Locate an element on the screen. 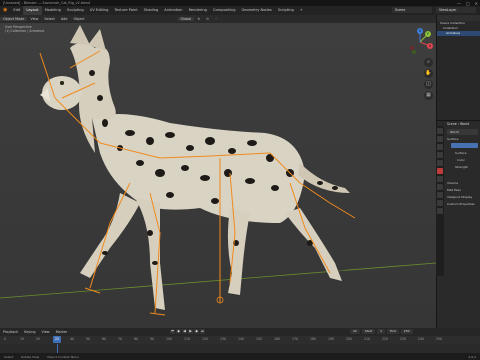 The width and height of the screenshot is (480, 360). add-workspace-button: + is located at coordinates (301, 10).